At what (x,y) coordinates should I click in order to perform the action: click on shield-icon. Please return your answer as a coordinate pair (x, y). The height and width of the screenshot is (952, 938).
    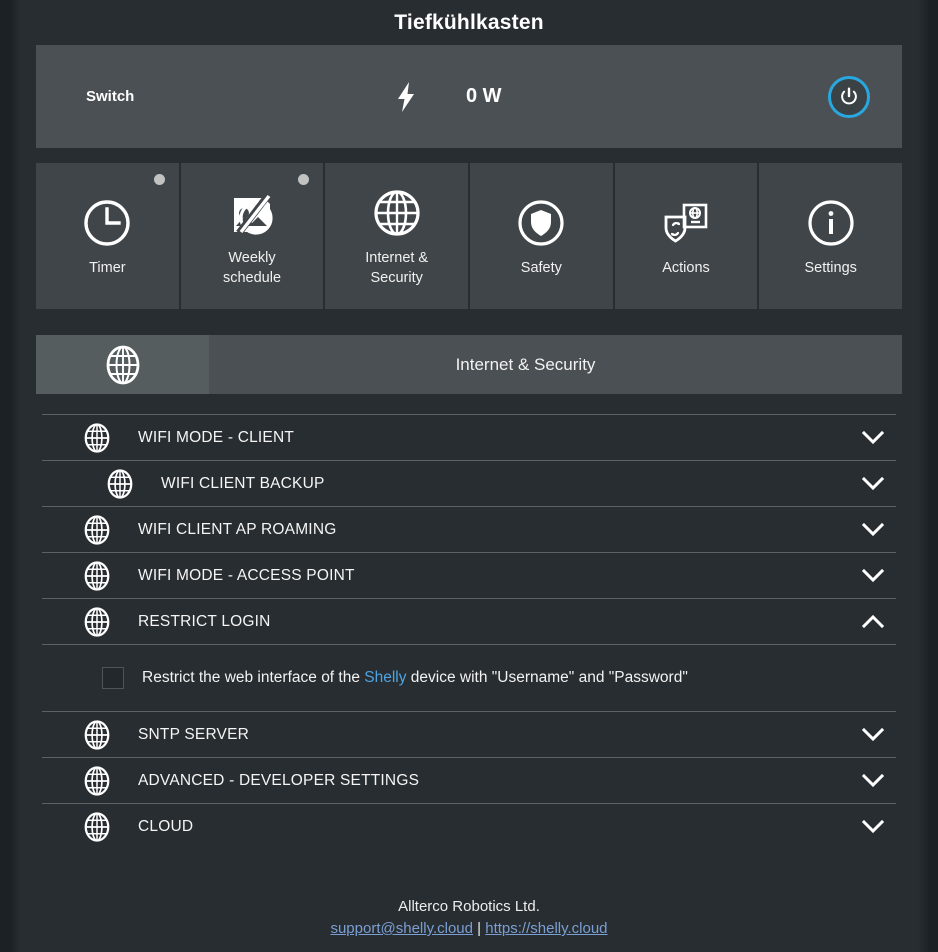
    Looking at the image, I should click on (541, 223).